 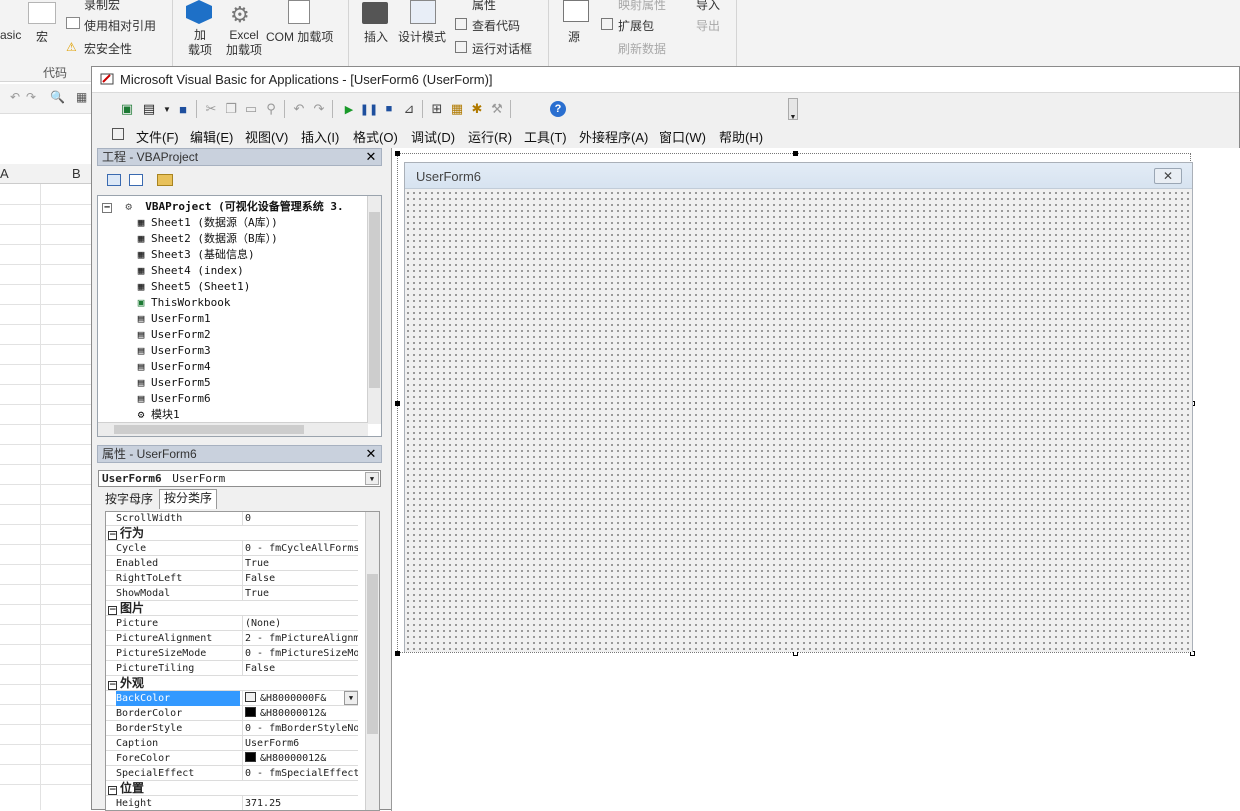 I want to click on property-row: PictureAlignment 2 - fmPictureAlignm, so click(x=232, y=638).